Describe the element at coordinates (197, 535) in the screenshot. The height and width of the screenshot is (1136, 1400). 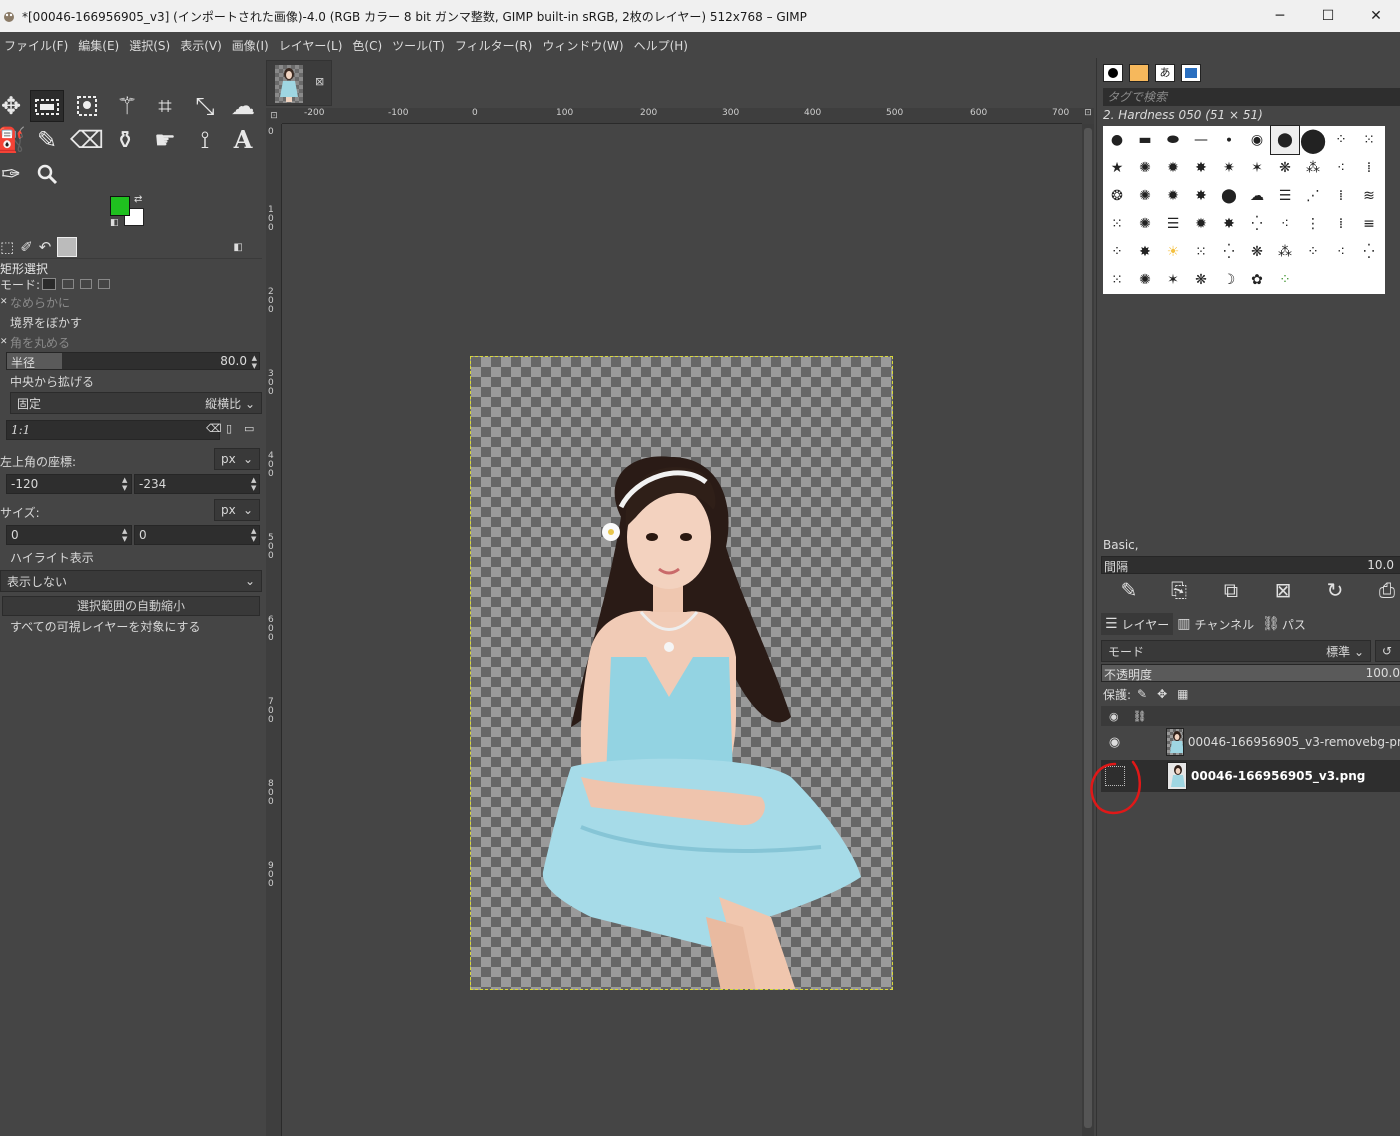
I see `size-height-input: 0` at that location.